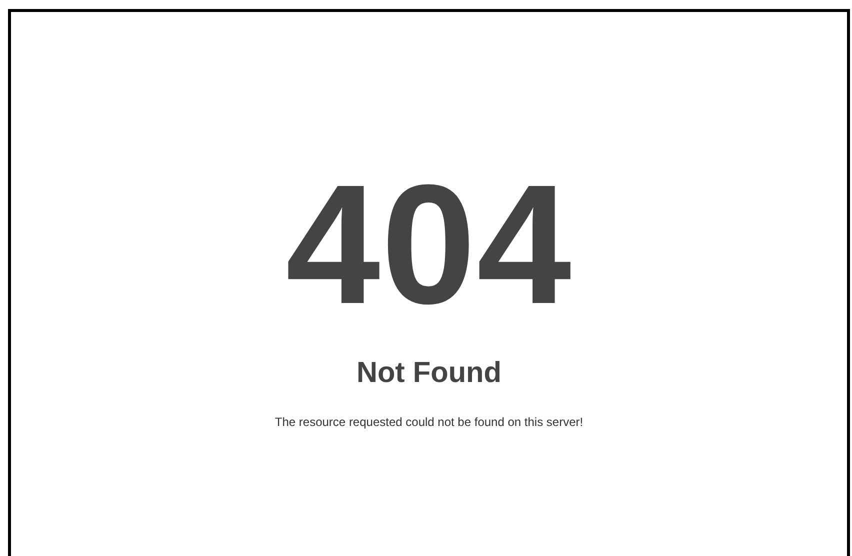  I want to click on error-title: Not Found, so click(429, 373).